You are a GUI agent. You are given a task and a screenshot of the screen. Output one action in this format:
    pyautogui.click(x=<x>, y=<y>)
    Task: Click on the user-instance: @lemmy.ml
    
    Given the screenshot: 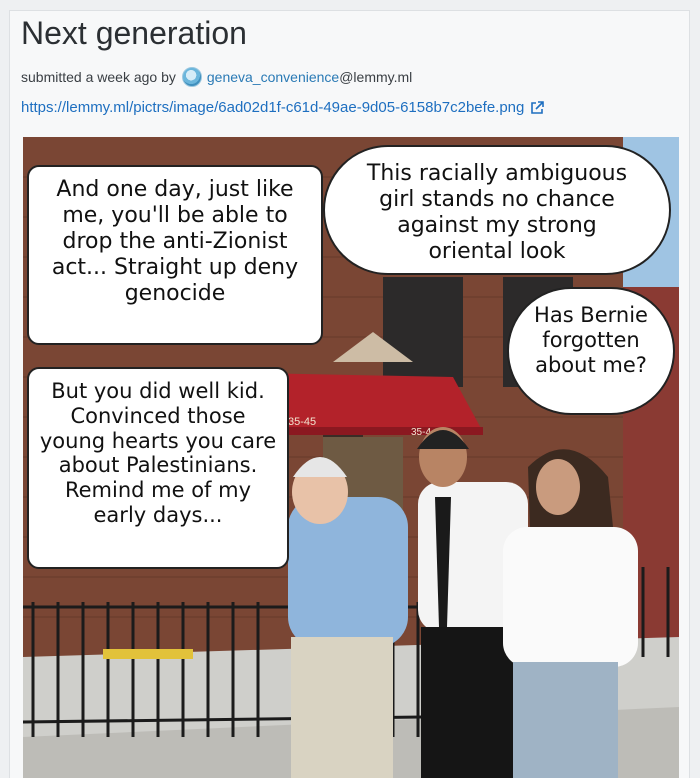 What is the action you would take?
    pyautogui.click(x=376, y=77)
    